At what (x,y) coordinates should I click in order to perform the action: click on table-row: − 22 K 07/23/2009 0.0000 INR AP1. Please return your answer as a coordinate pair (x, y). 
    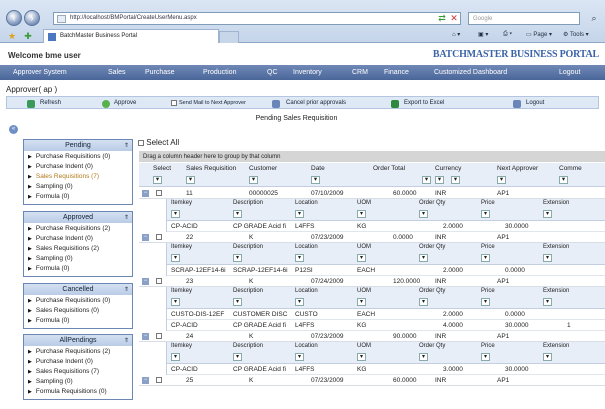
    Looking at the image, I should click on (372, 237).